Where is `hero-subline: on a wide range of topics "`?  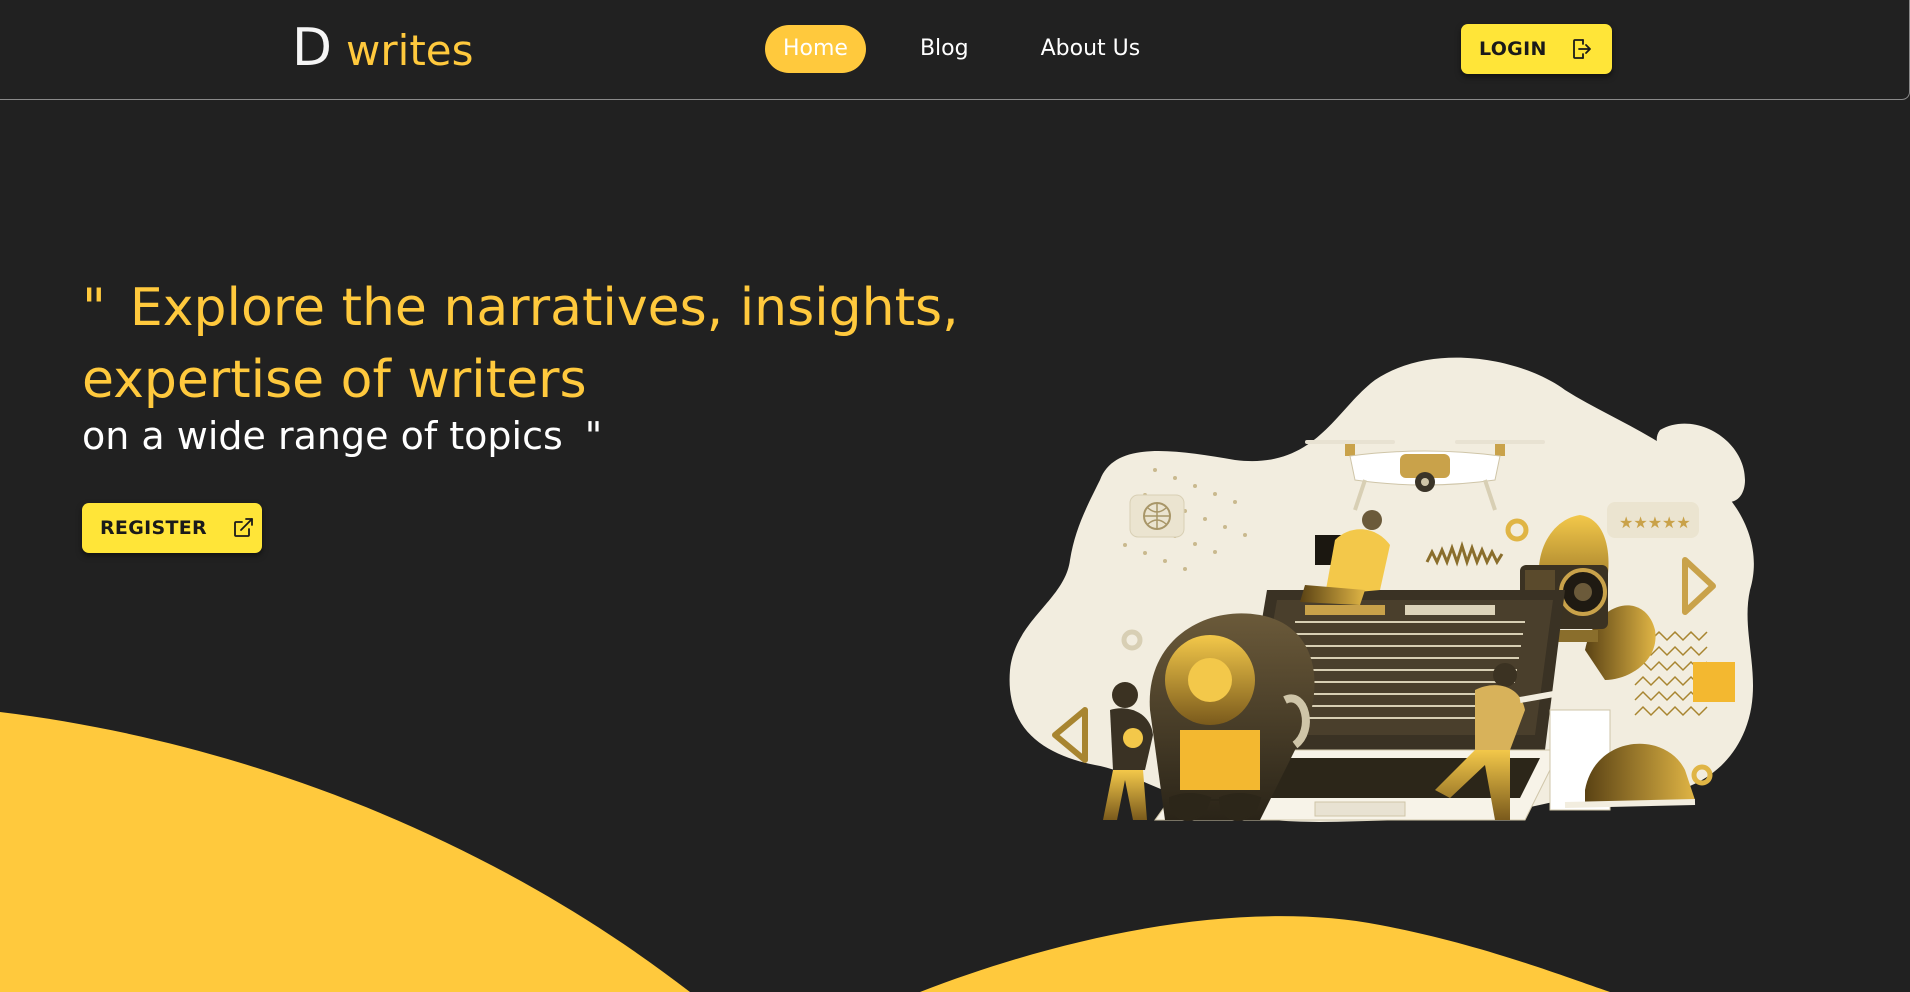
hero-subline: on a wide range of topics " is located at coordinates (342, 436).